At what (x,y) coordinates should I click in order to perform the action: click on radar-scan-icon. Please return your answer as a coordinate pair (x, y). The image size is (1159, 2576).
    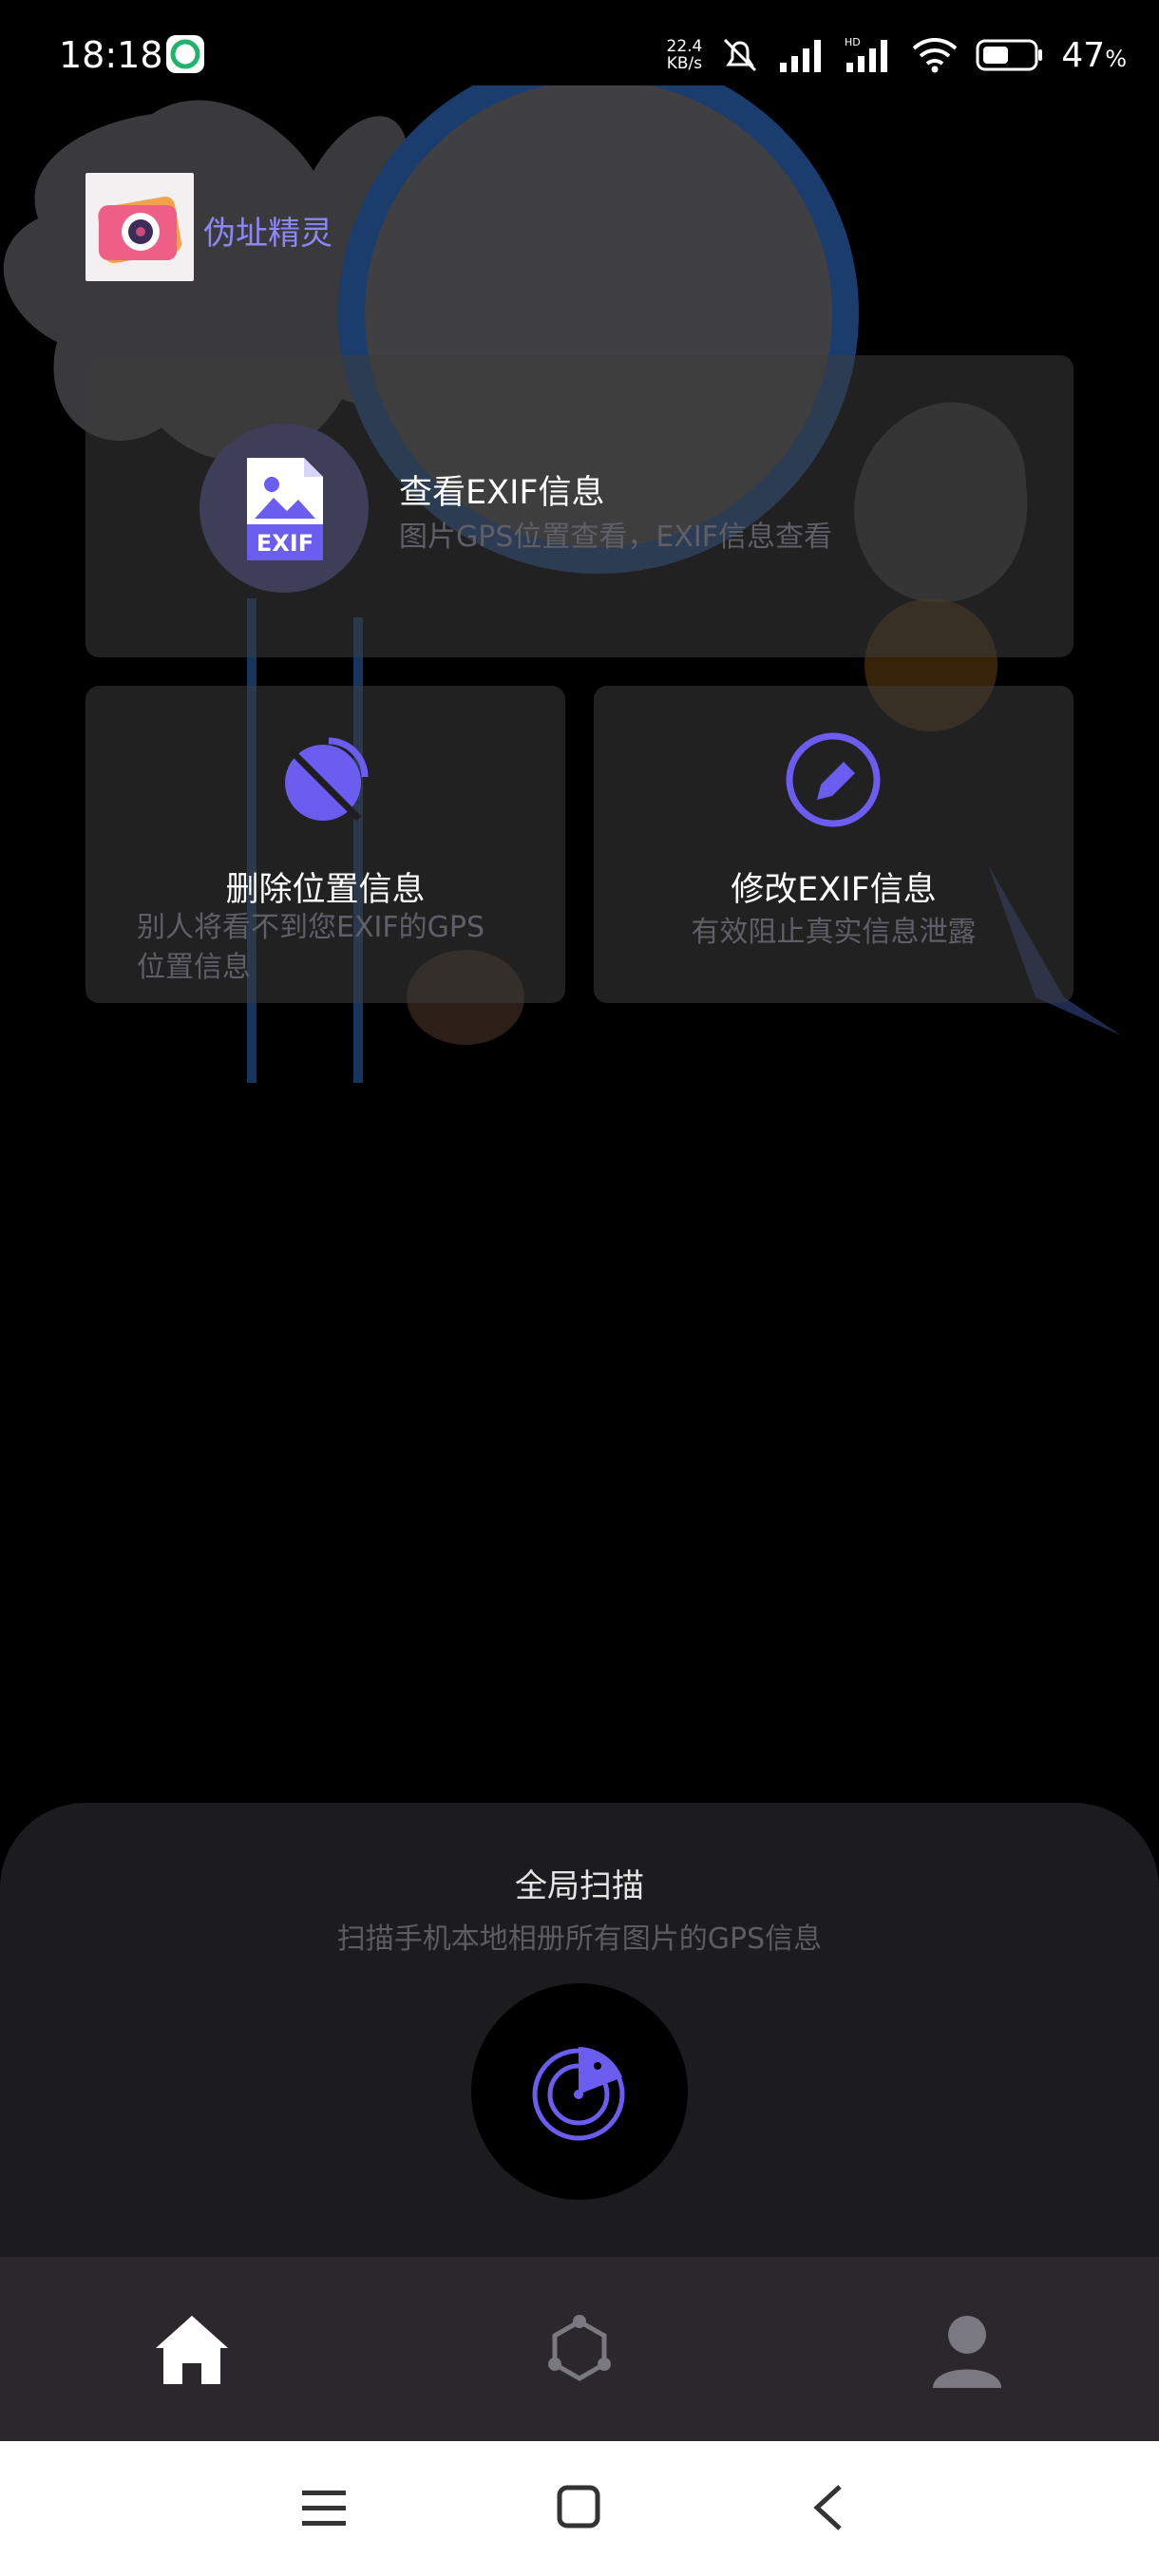
    Looking at the image, I should click on (578, 2094).